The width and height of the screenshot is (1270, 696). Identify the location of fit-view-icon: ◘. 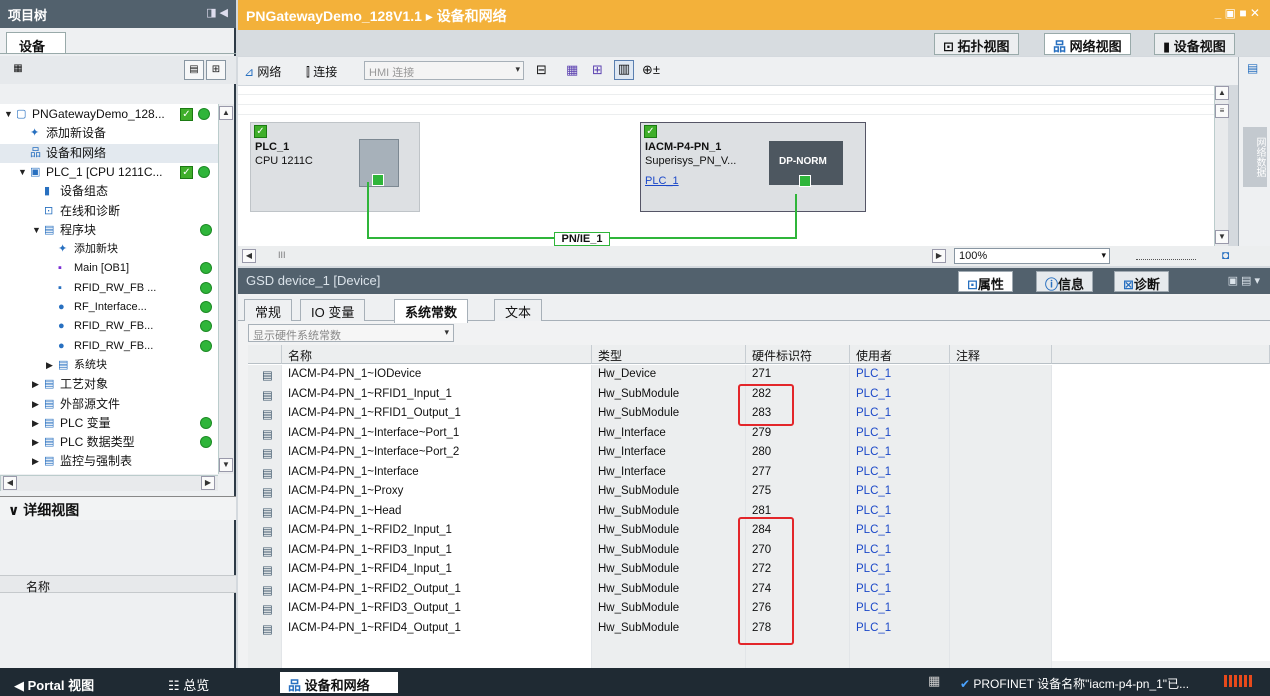
(1225, 255).